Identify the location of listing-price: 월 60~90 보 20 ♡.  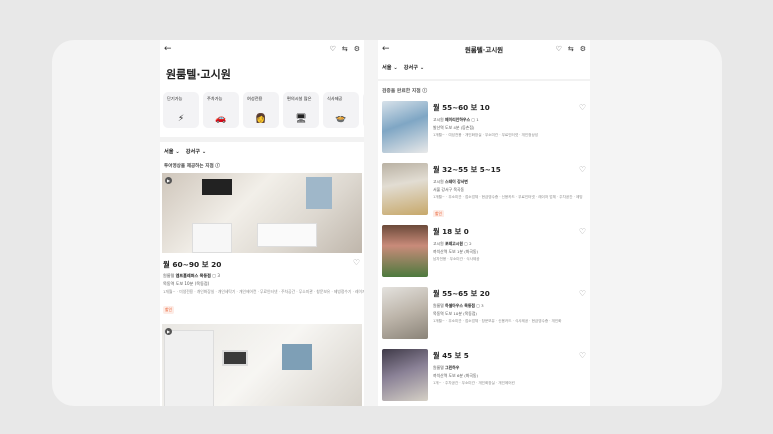
(261, 263).